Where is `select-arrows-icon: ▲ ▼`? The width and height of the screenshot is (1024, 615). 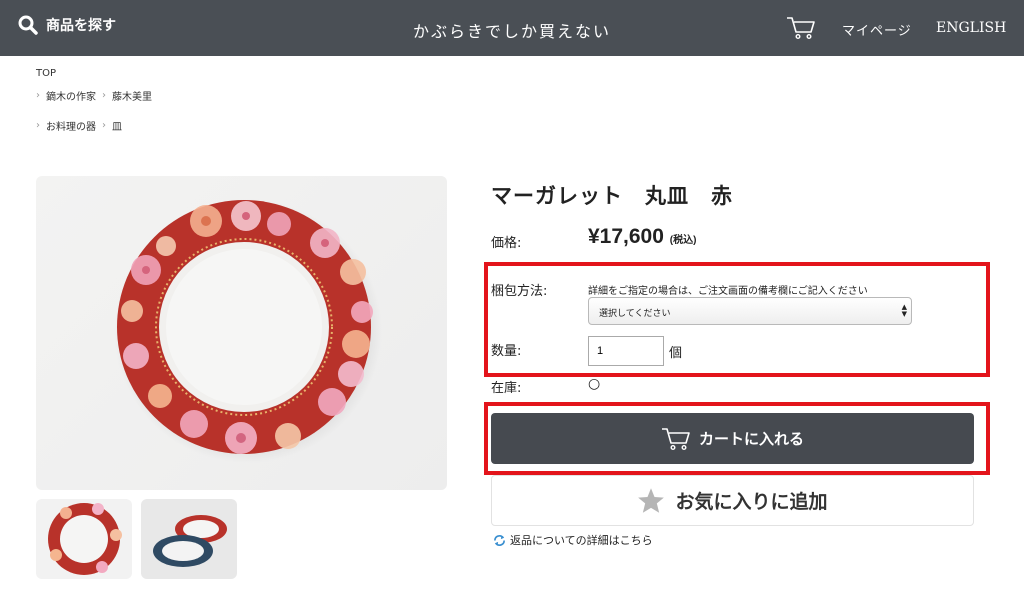 select-arrows-icon: ▲ ▼ is located at coordinates (904, 310).